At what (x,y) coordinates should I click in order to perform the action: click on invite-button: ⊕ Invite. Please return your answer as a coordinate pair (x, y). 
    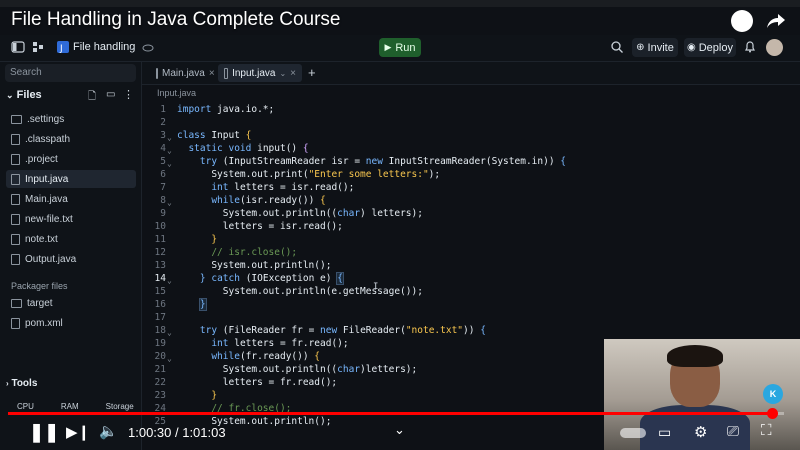
    Looking at the image, I should click on (655, 47).